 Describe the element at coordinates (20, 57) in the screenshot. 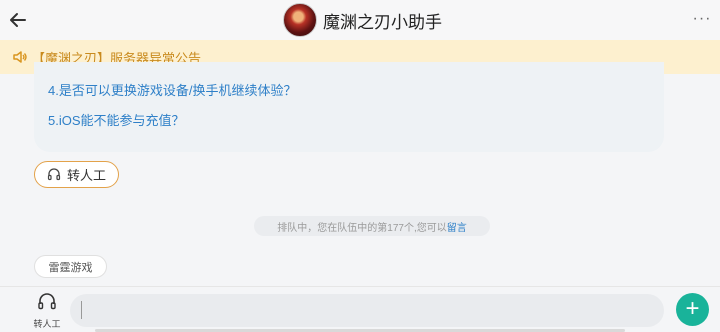

I see `speaker-icon` at that location.